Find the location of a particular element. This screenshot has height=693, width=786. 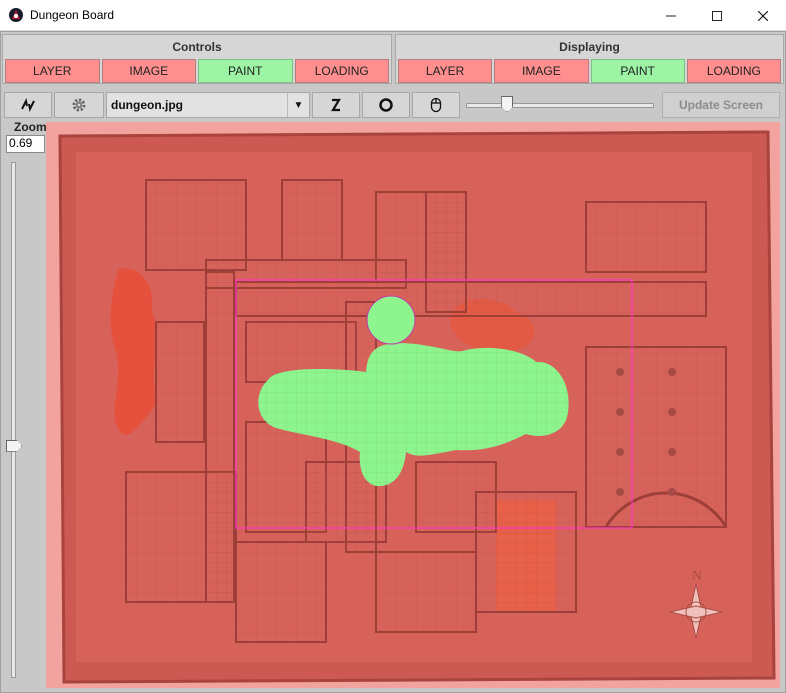

close-icon is located at coordinates (763, 15).